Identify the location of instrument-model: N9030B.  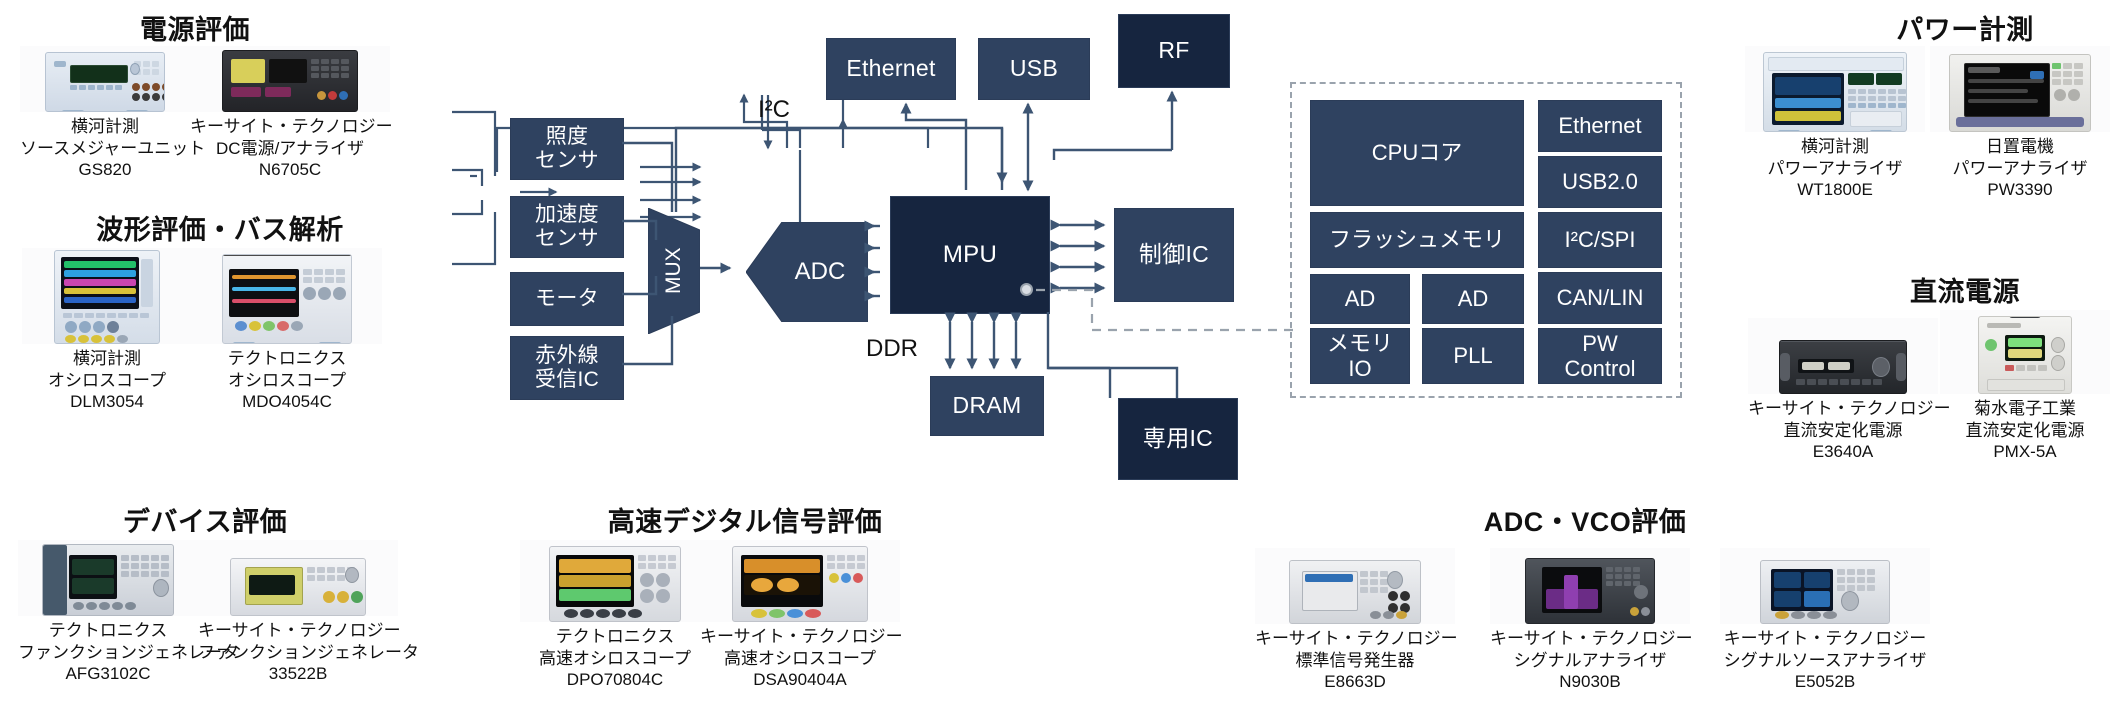
(1590, 682).